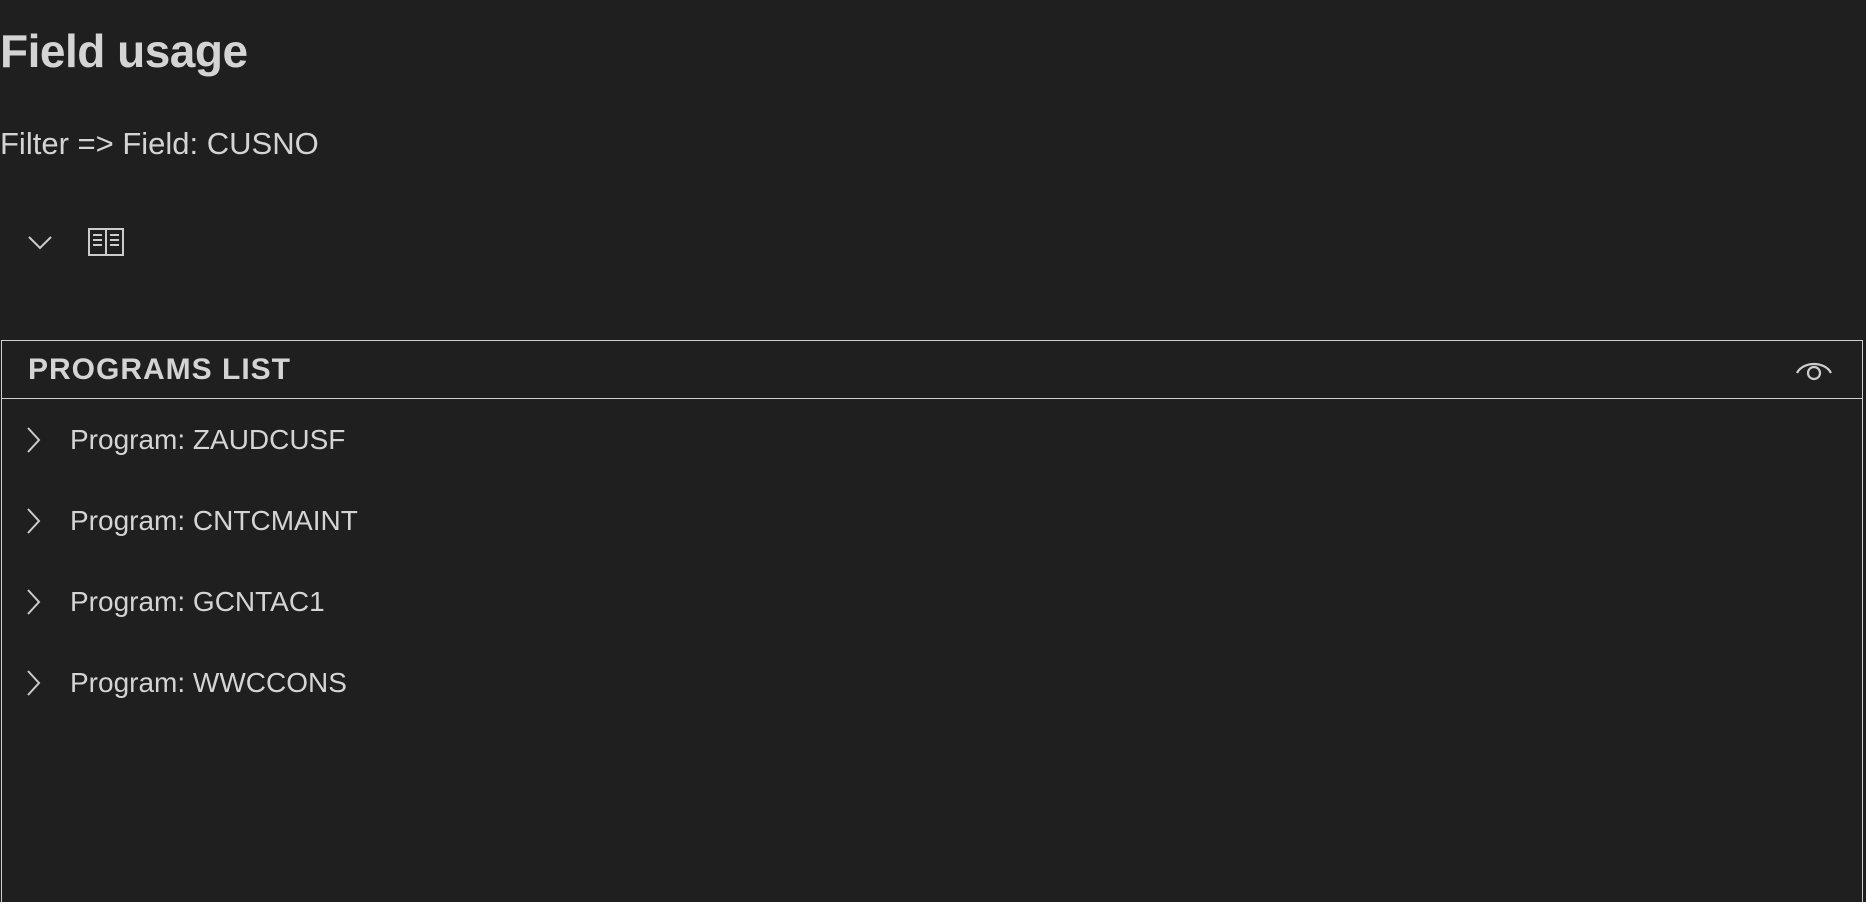  Describe the element at coordinates (73, 242) in the screenshot. I see `toolbar` at that location.